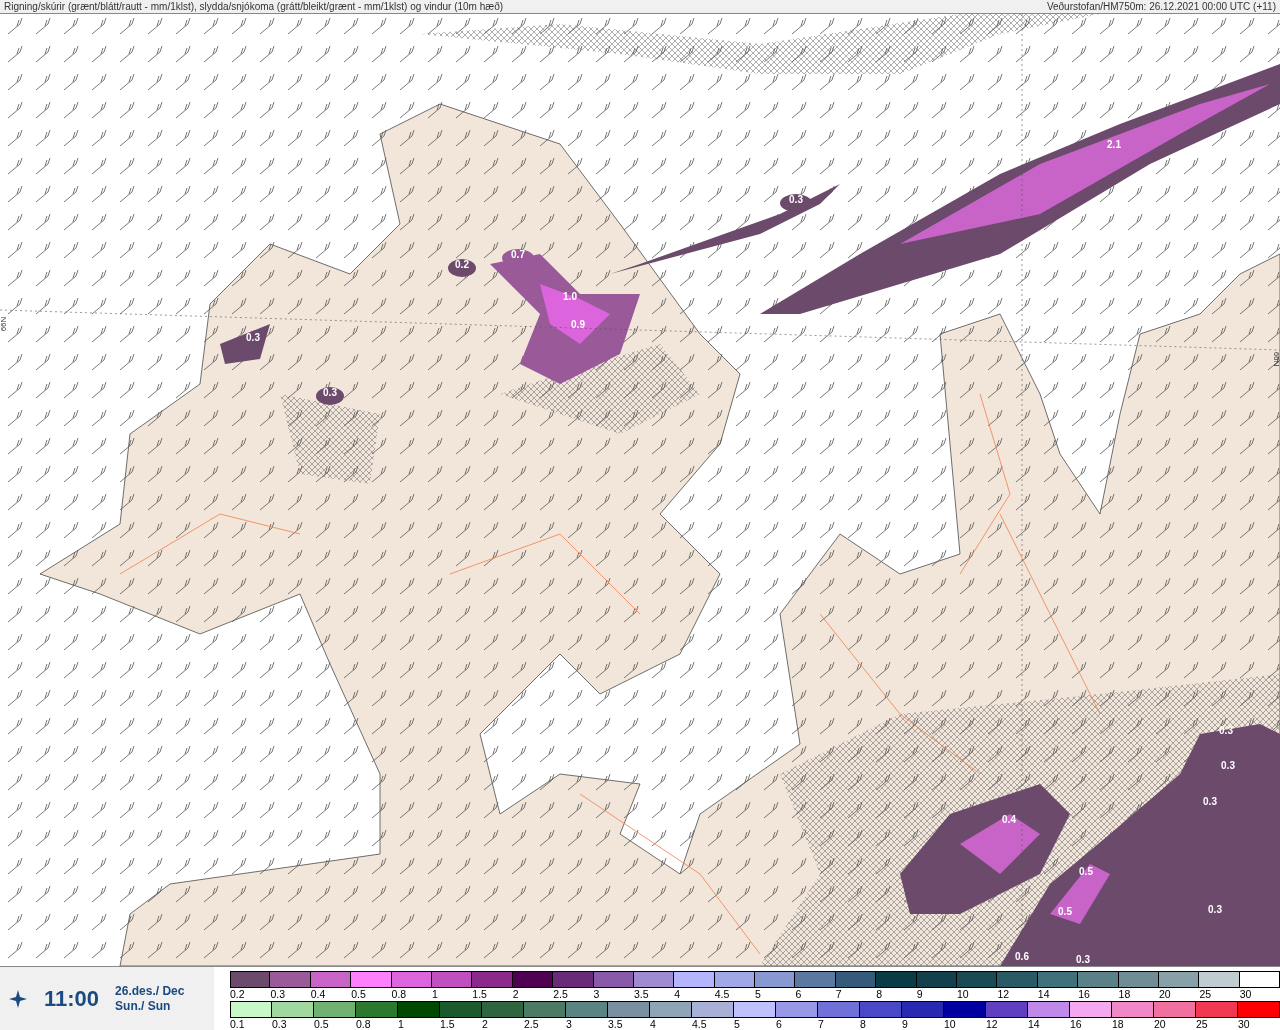  Describe the element at coordinates (72, 999) in the screenshot. I see `forecast-time: 11:00` at that location.